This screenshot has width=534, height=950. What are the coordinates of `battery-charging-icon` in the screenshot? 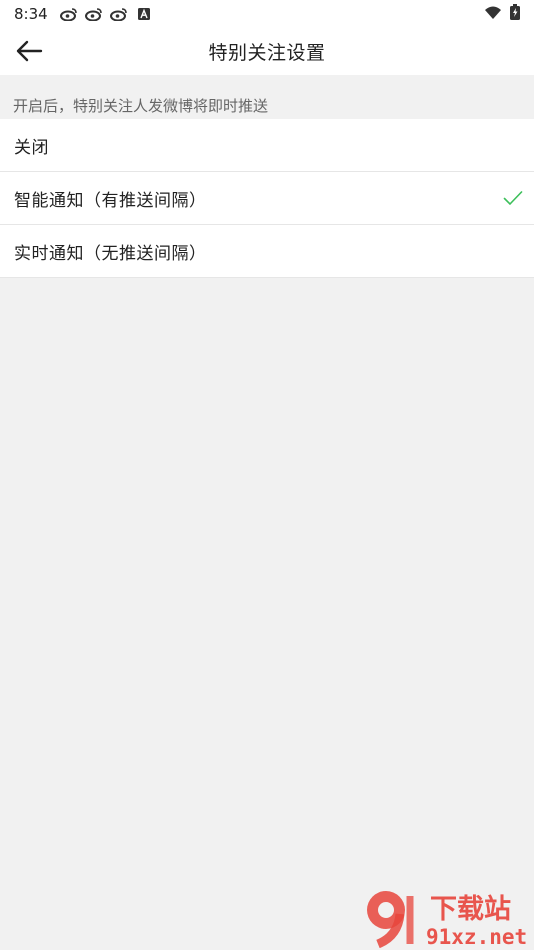 It's located at (515, 14).